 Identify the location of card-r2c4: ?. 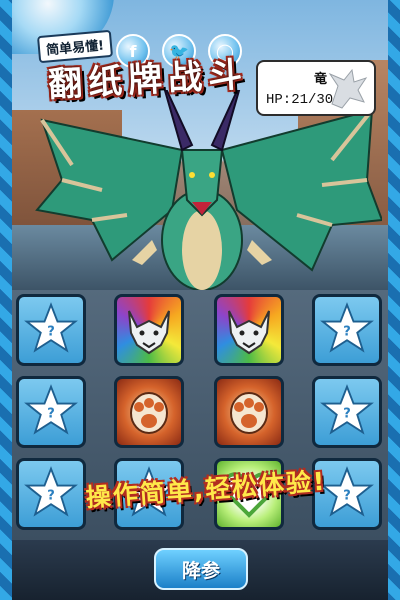
(347, 412).